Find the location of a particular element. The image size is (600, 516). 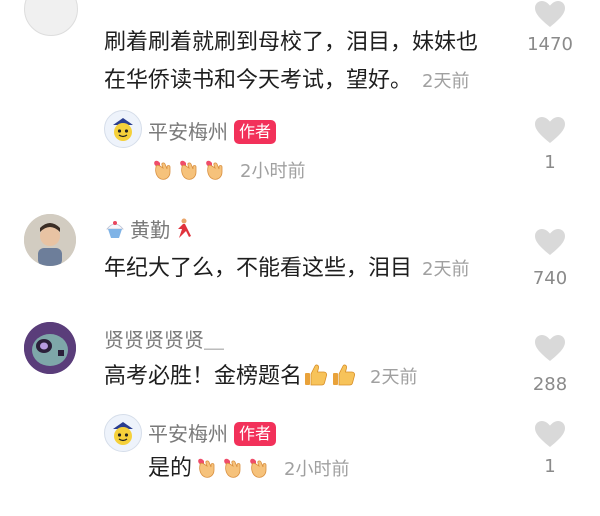

like-count: 288 is located at coordinates (550, 384).